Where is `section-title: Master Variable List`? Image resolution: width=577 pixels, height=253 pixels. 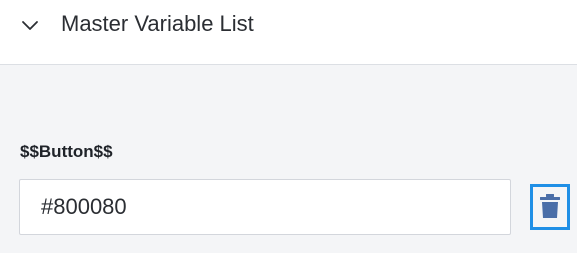
section-title: Master Variable List is located at coordinates (157, 23).